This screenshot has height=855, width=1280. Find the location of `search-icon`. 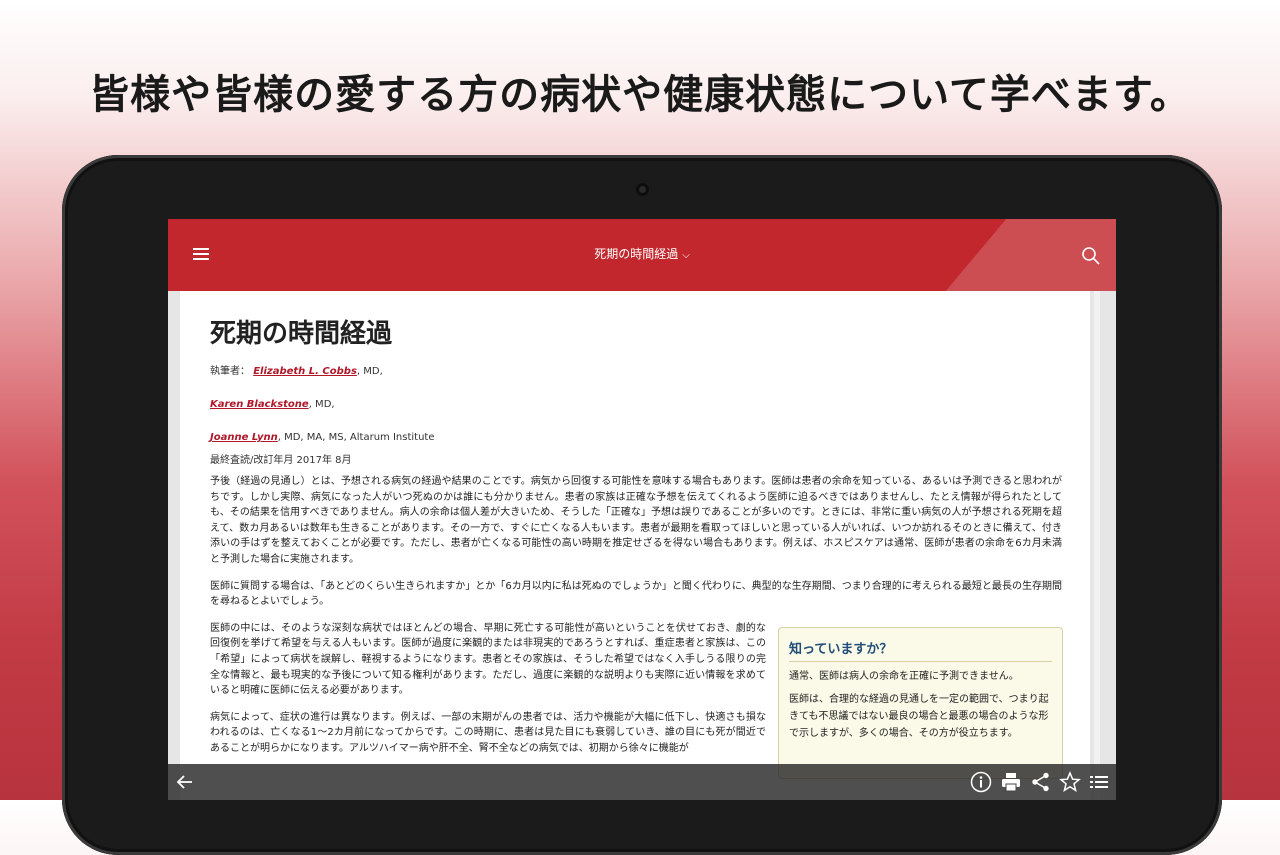

search-icon is located at coordinates (1091, 256).